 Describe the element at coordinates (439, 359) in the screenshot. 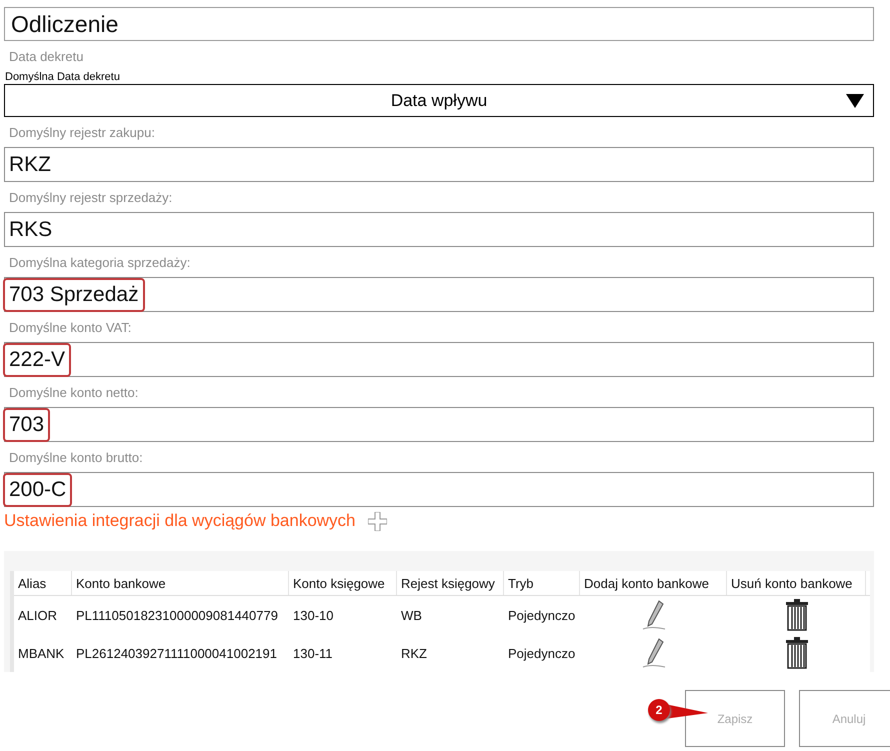

I see `input-field: 222-V` at that location.